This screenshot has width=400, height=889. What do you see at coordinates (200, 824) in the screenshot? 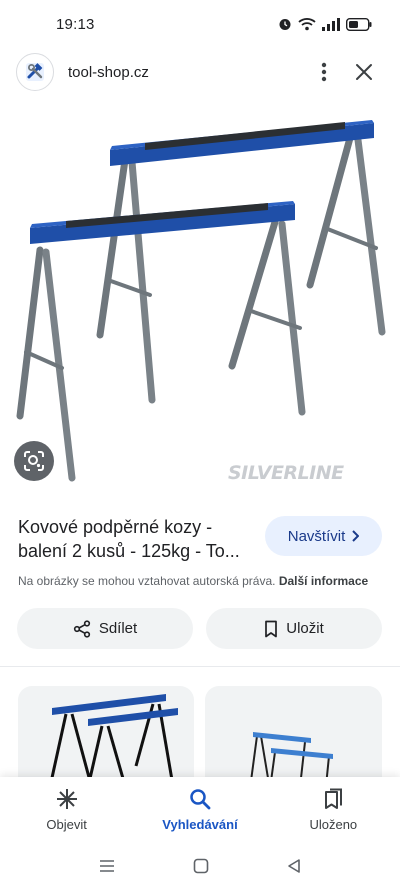
I see `nav-search-label: Vyhledávání` at bounding box center [200, 824].